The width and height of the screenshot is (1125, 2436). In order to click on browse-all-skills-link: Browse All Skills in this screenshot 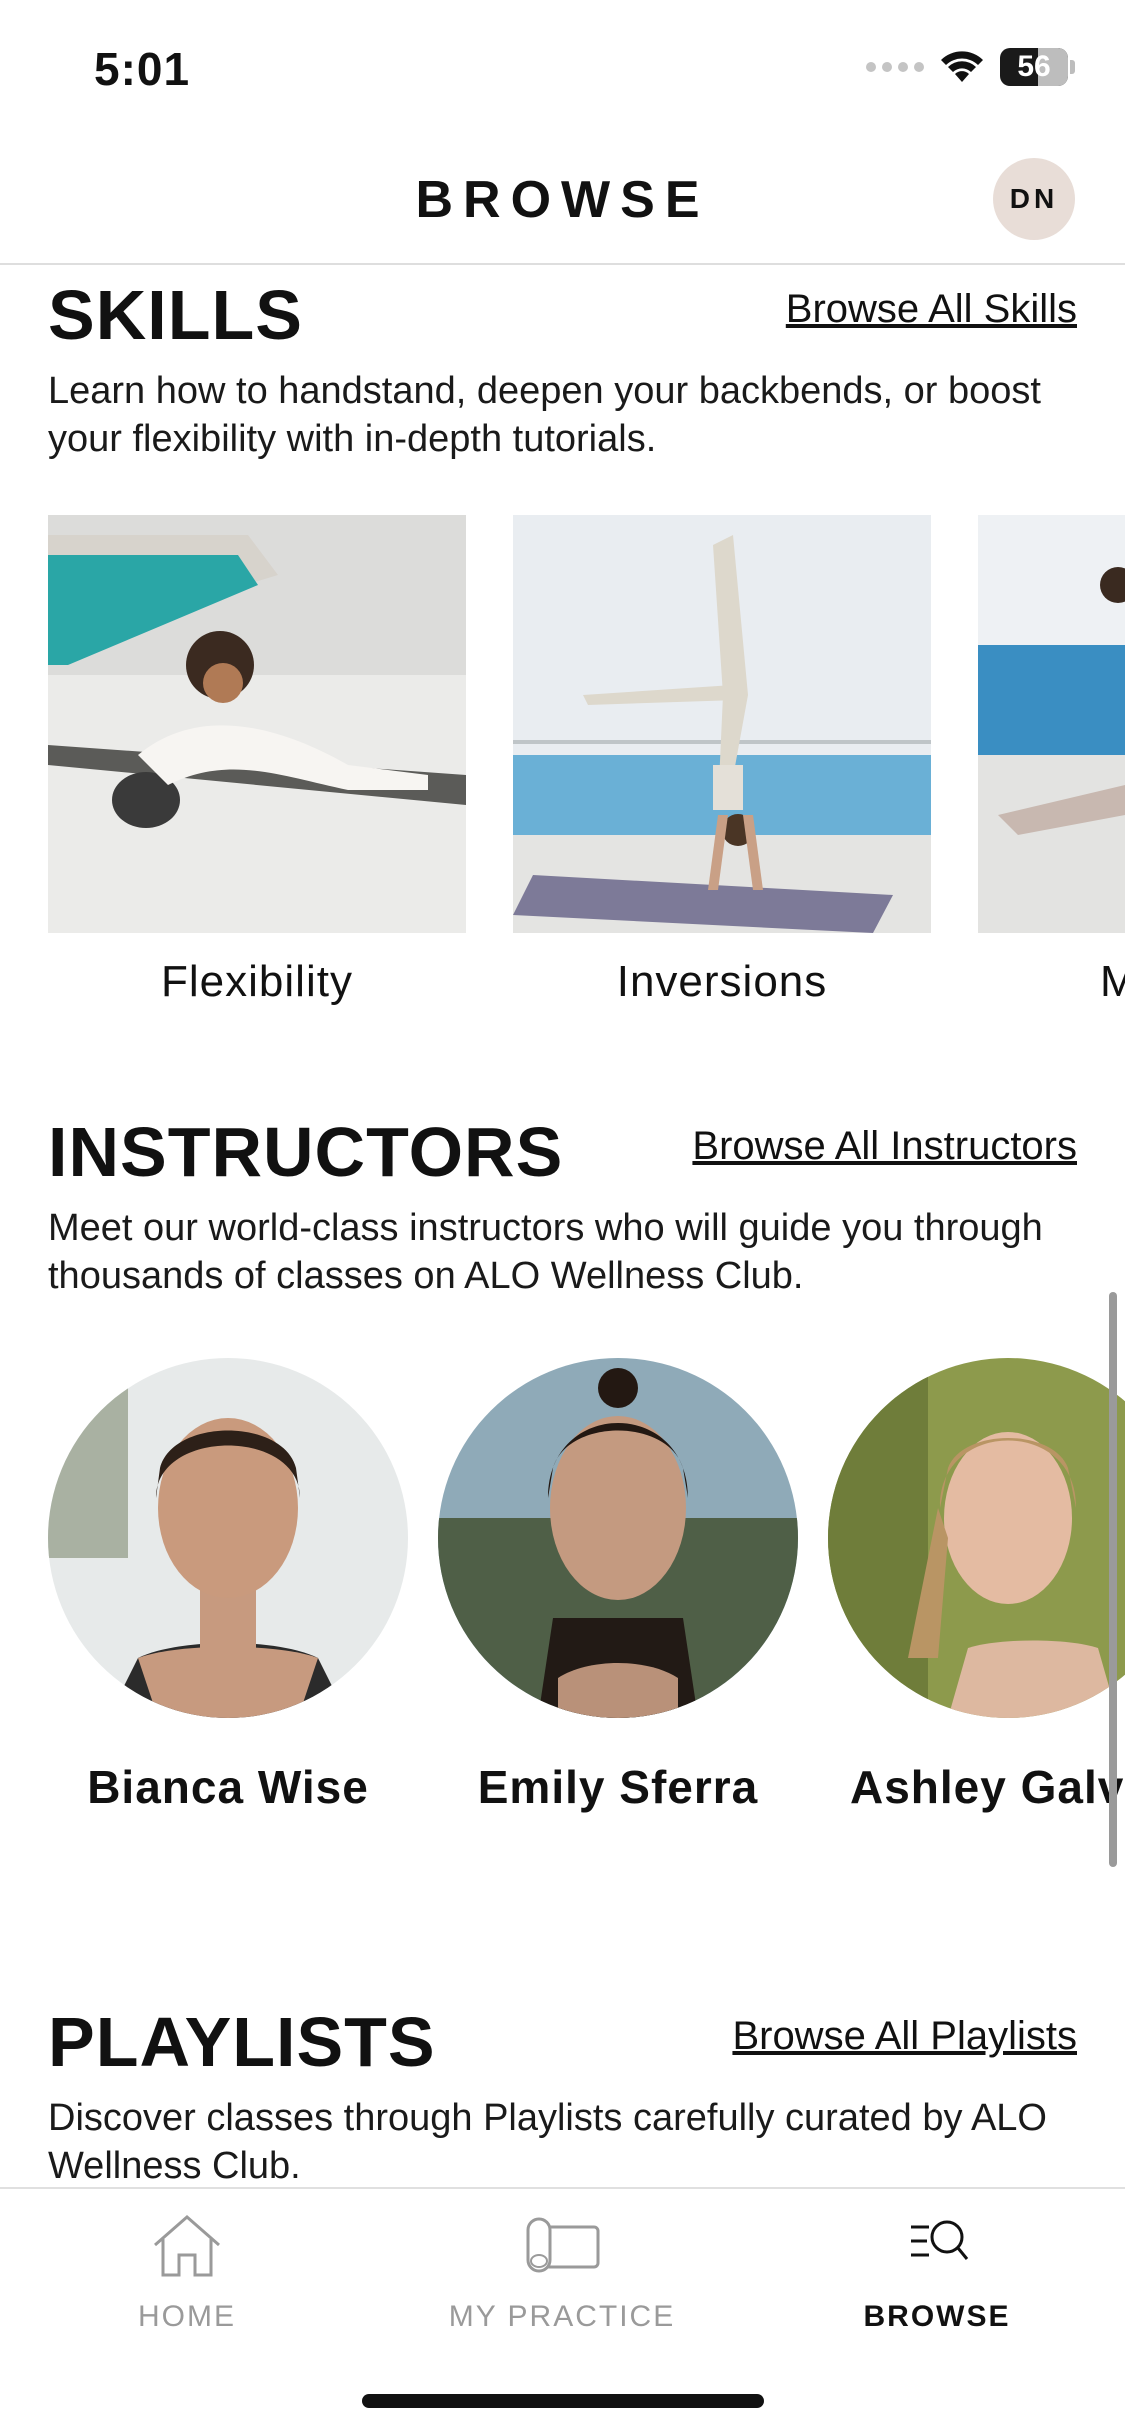, I will do `click(931, 309)`.